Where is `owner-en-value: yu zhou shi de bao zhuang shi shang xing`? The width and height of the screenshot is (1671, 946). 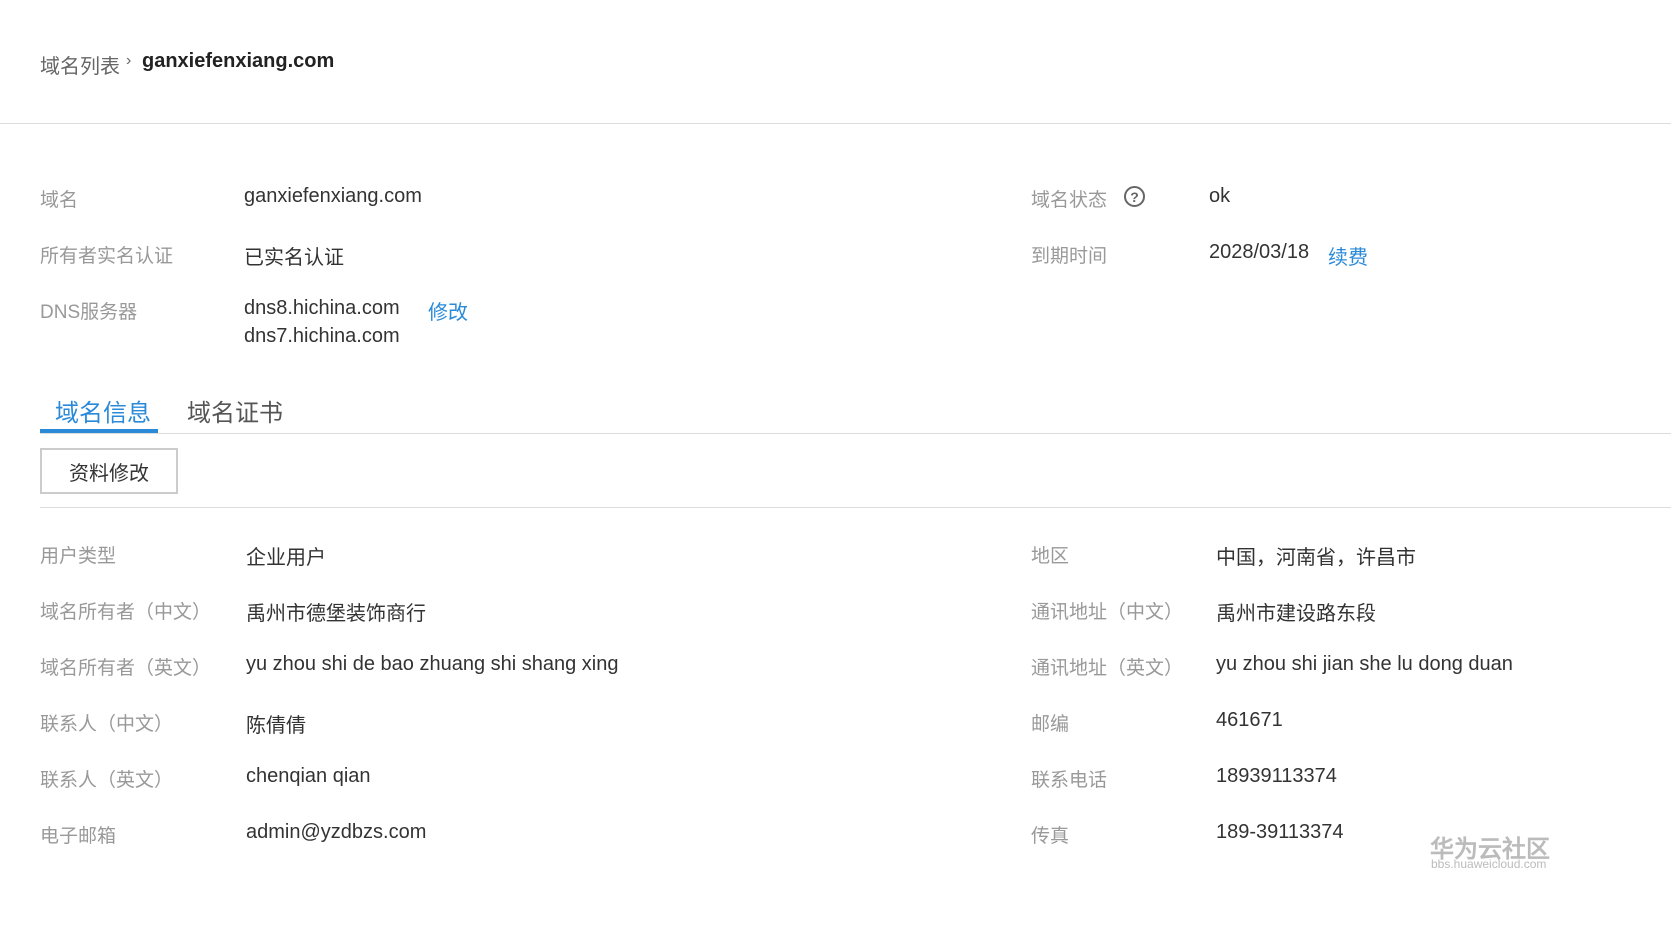
owner-en-value: yu zhou shi de bao zhuang shi shang xing is located at coordinates (432, 664).